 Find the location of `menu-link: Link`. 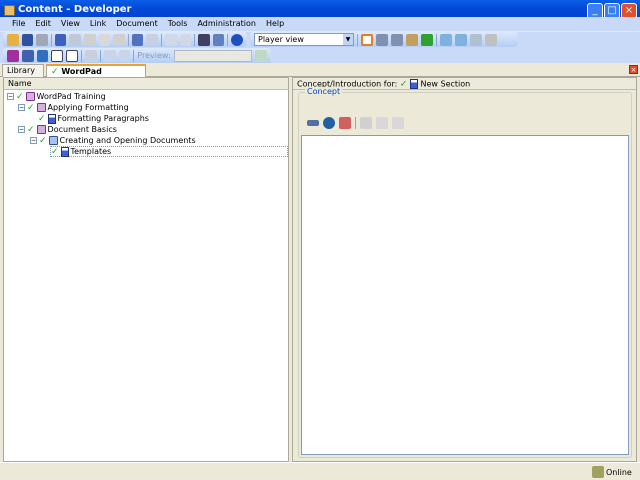

menu-link: Link is located at coordinates (101, 24).